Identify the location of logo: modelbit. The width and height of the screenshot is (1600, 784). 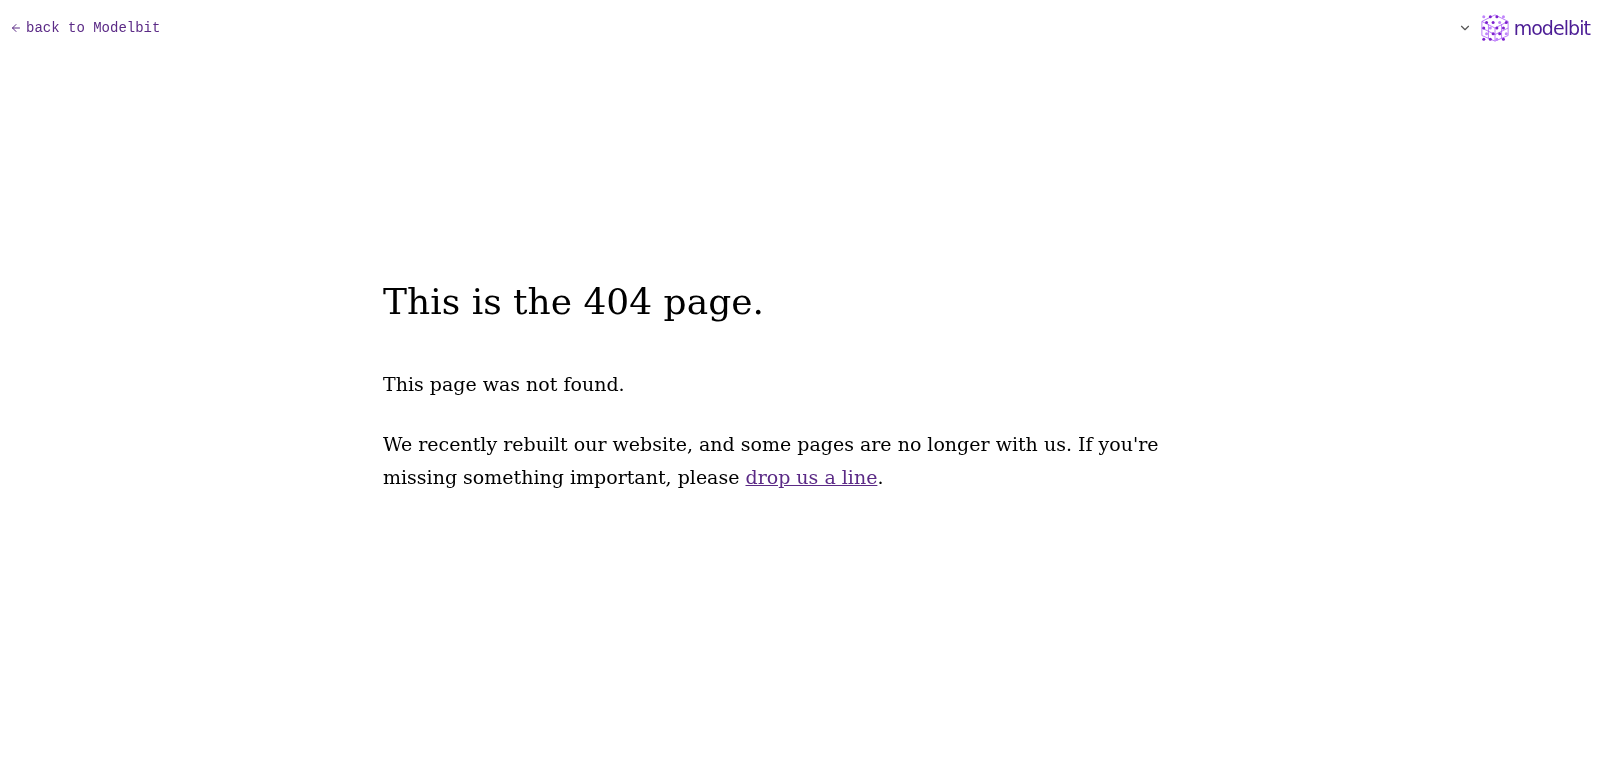
(1534, 28).